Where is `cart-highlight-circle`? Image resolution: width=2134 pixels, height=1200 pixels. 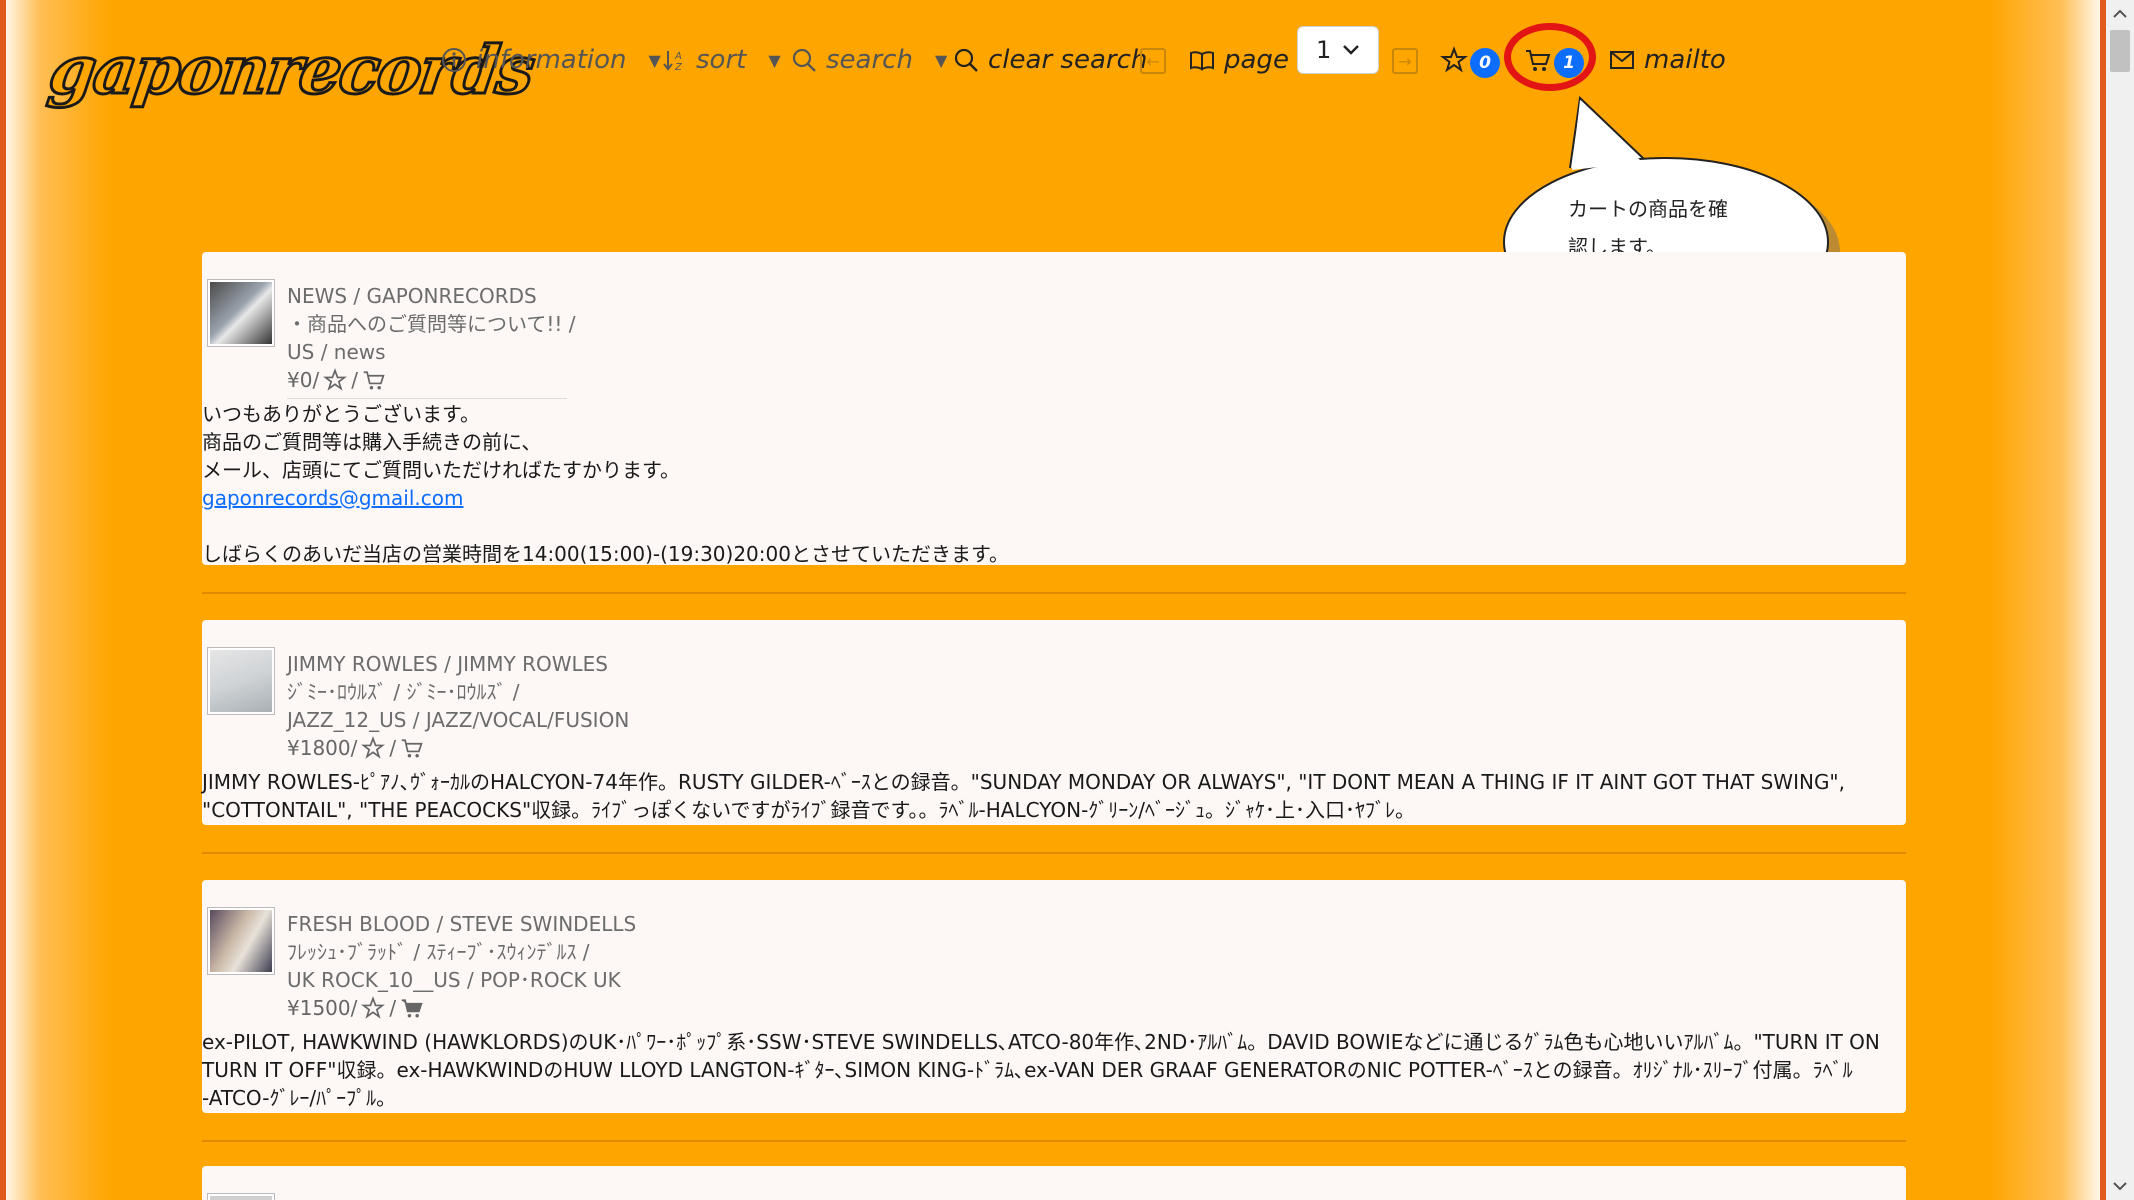
cart-highlight-circle is located at coordinates (1550, 57).